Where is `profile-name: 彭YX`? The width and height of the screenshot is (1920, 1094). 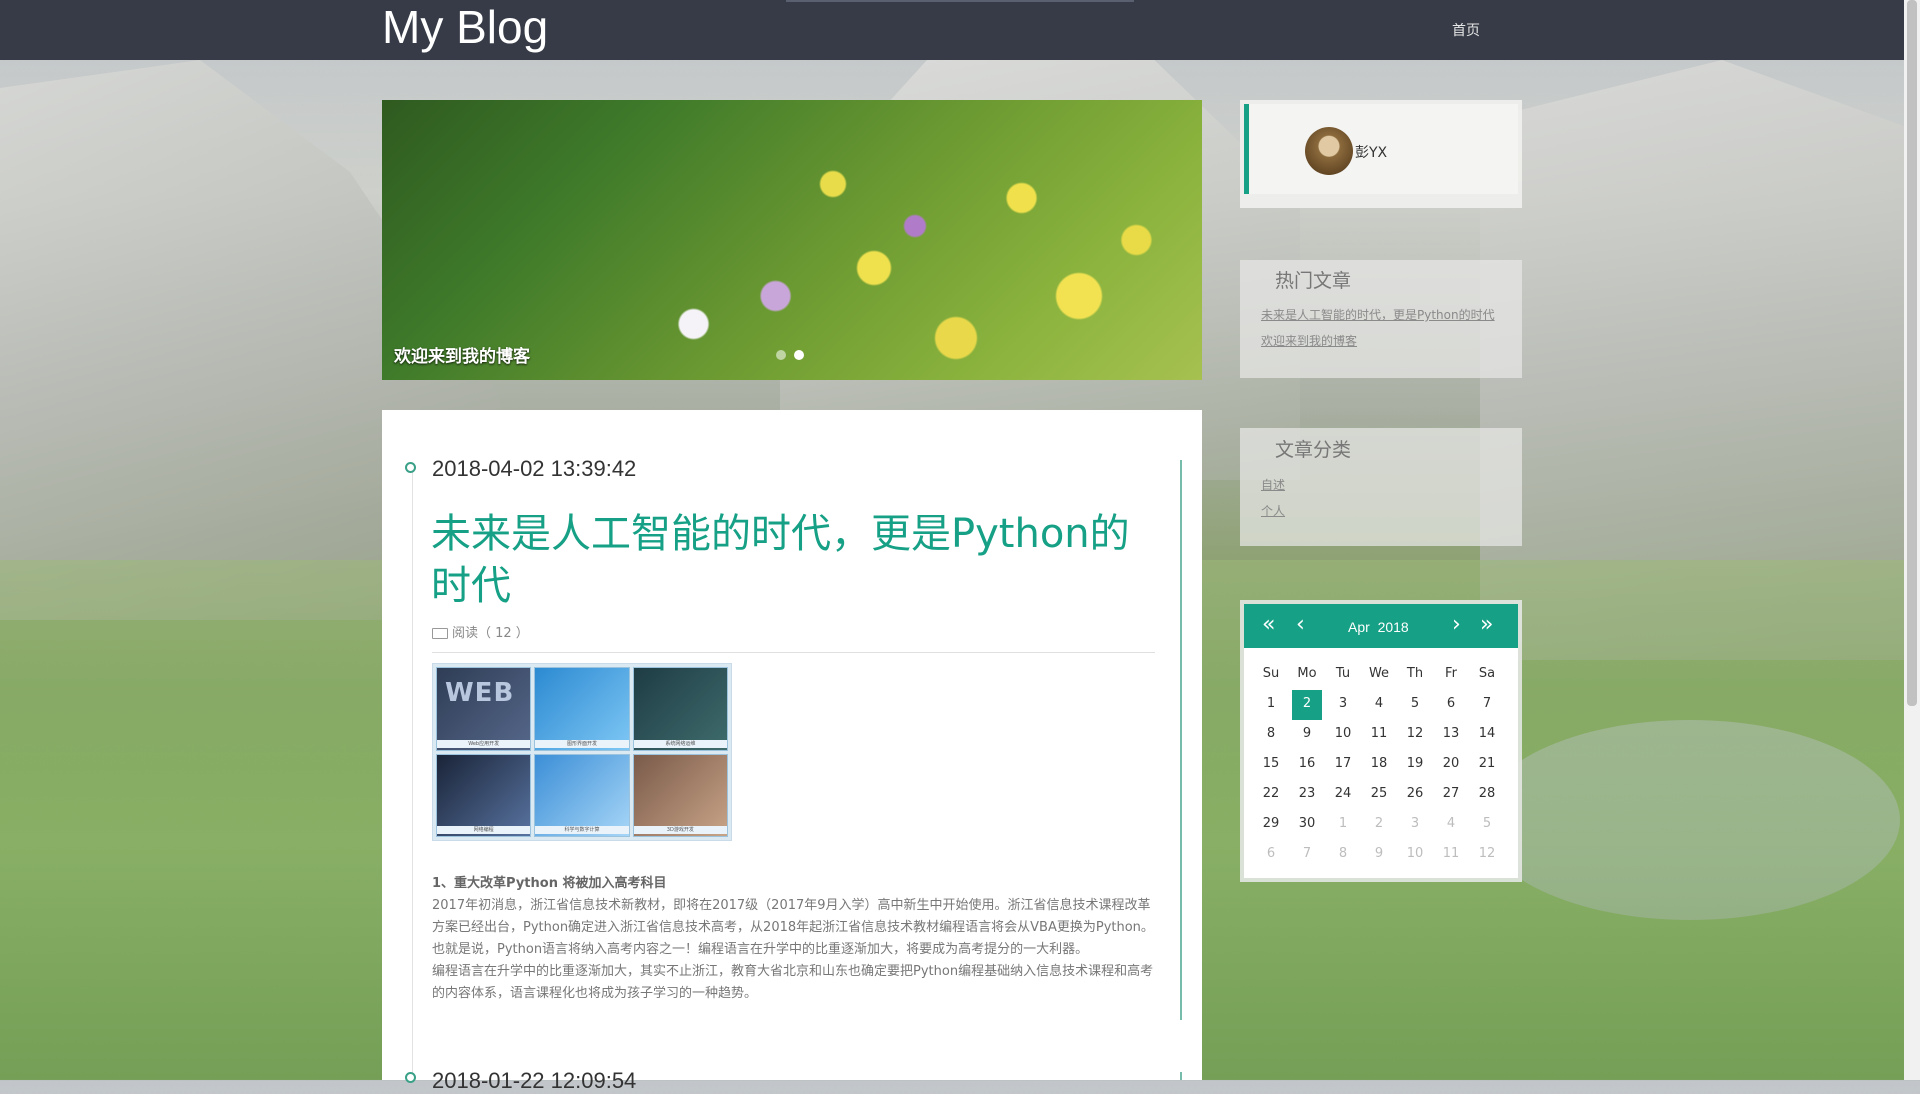
profile-name: 彭YX is located at coordinates (1371, 152).